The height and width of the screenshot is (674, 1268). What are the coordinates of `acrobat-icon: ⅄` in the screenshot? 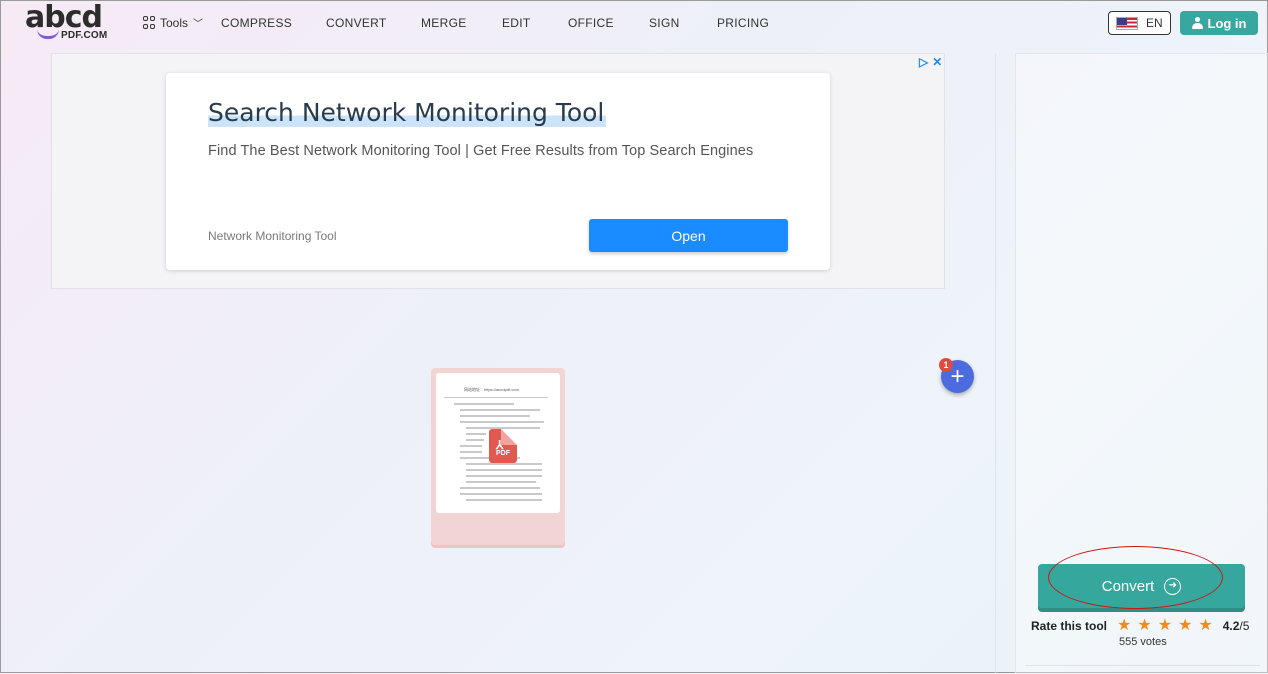 It's located at (500, 445).